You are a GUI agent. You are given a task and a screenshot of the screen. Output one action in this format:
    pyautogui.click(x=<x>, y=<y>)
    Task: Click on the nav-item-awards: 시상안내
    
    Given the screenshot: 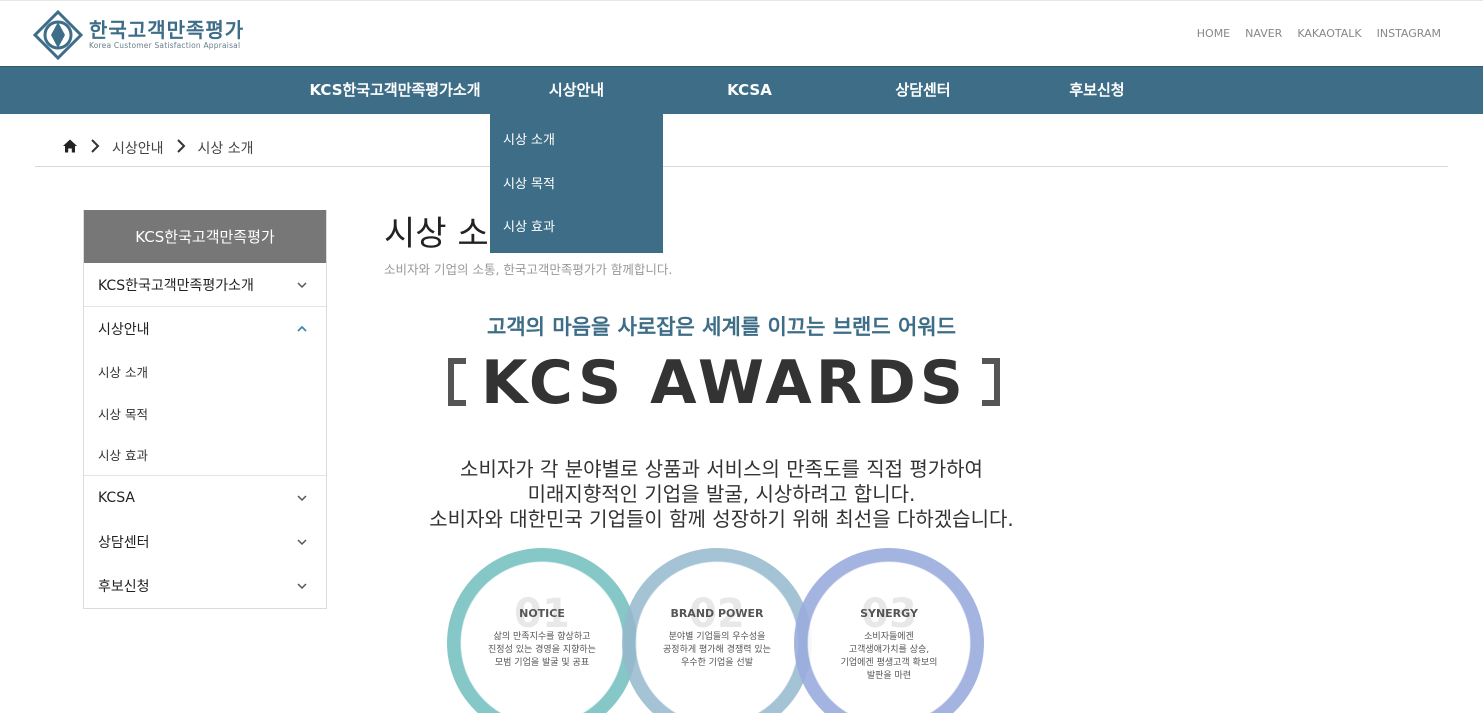 What is the action you would take?
    pyautogui.click(x=576, y=91)
    